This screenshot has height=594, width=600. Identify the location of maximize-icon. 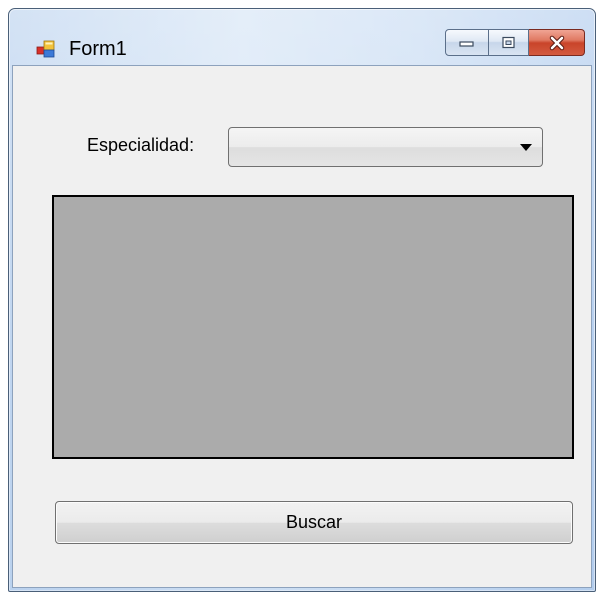
(508, 42).